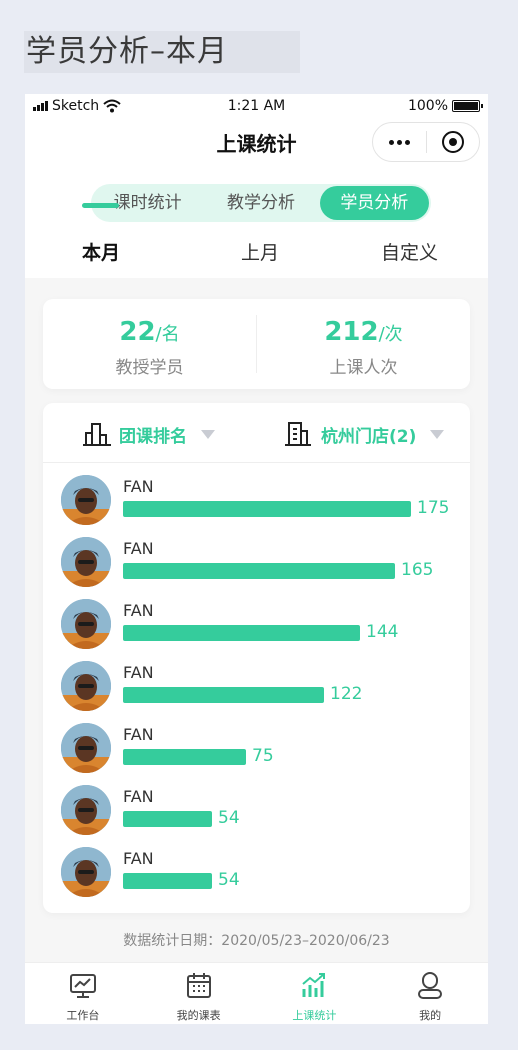  I want to click on ranking-row: FAN 165, so click(256, 568).